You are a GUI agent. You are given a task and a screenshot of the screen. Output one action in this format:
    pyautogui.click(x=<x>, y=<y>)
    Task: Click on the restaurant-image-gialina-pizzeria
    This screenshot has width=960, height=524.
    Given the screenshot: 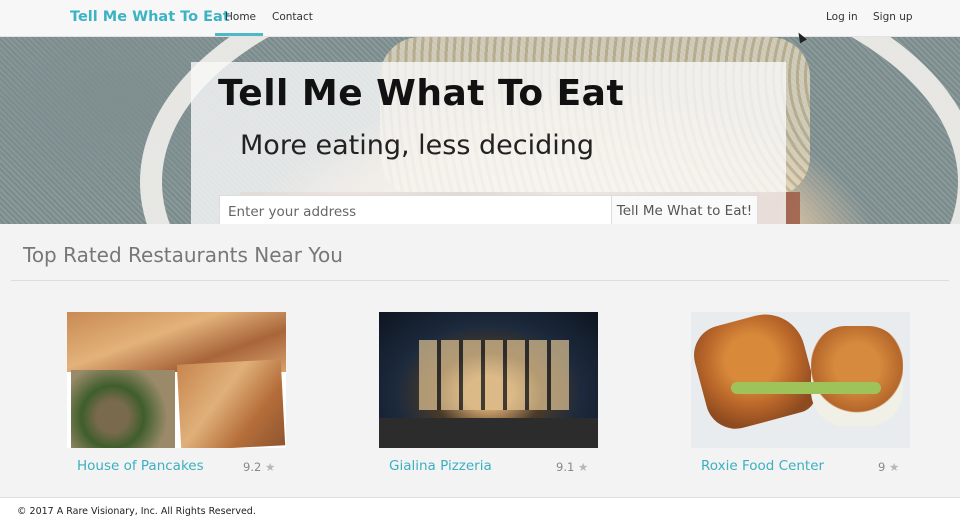 What is the action you would take?
    pyautogui.click(x=488, y=380)
    